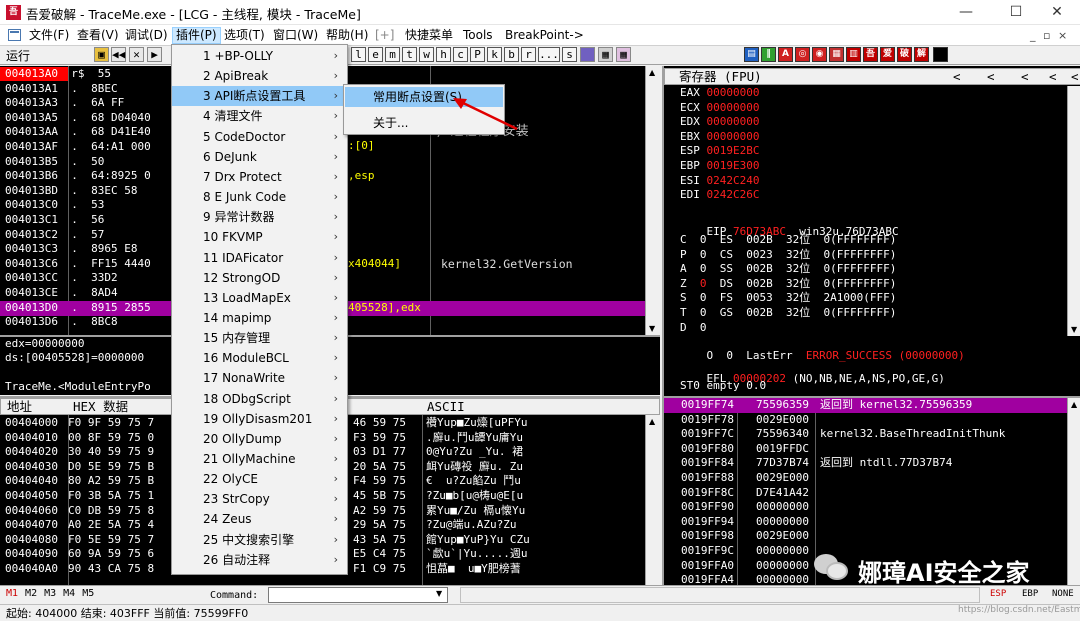 The width and height of the screenshot is (1080, 621). What do you see at coordinates (460, 54) in the screenshot?
I see `toolbar-c: c` at bounding box center [460, 54].